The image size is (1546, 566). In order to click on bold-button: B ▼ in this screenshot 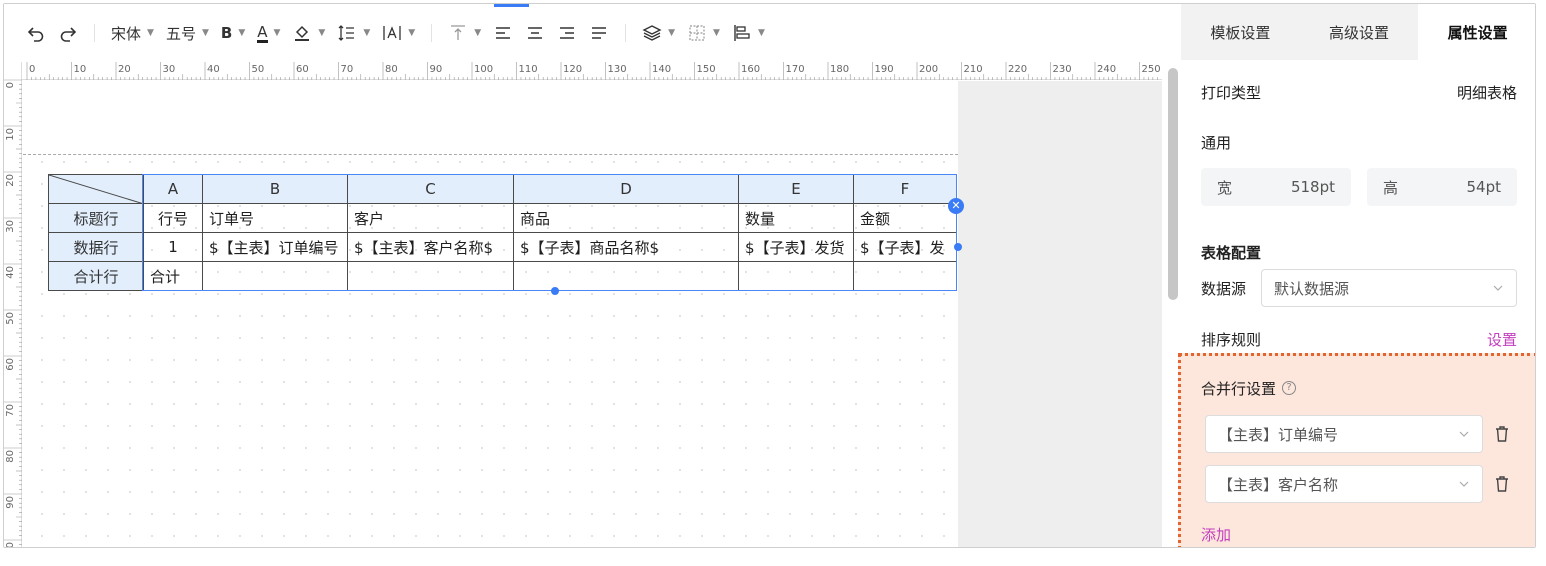, I will do `click(233, 33)`.